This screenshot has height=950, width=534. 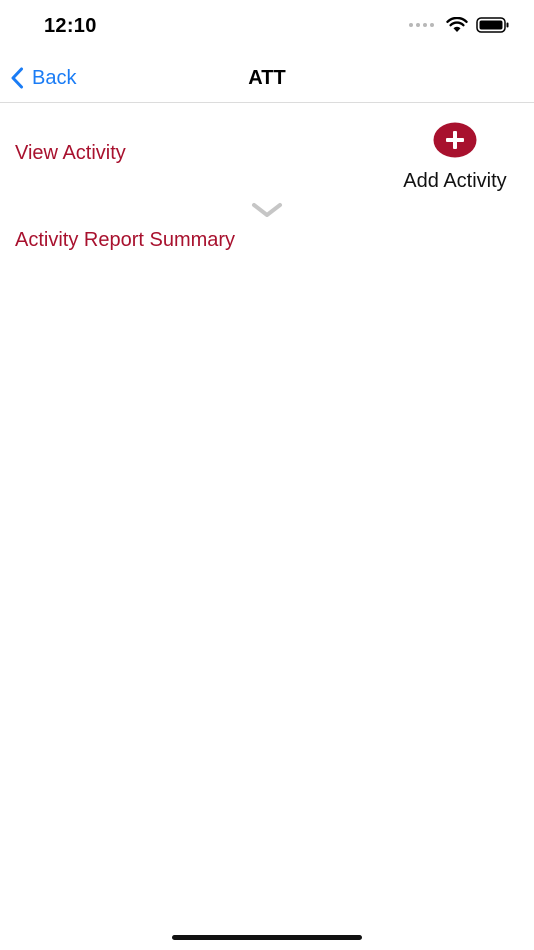 What do you see at coordinates (70, 26) in the screenshot?
I see `status-time: 12:10` at bounding box center [70, 26].